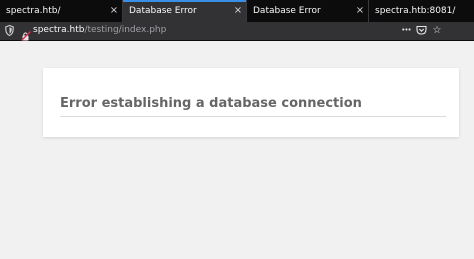 Image resolution: width=474 pixels, height=259 pixels. What do you see at coordinates (59, 30) in the screenshot?
I see `url-domain: spectra.htb` at bounding box center [59, 30].